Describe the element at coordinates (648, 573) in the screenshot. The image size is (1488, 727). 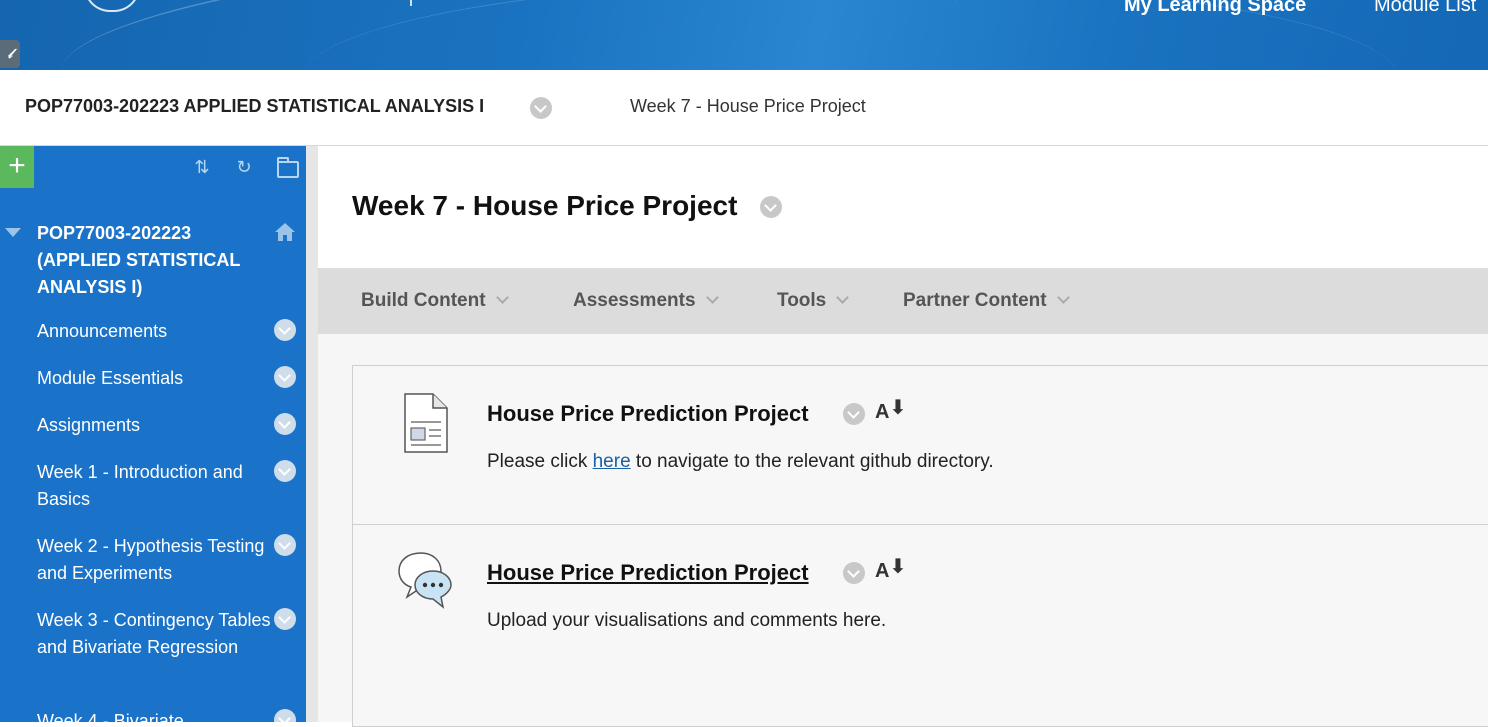
I see `discussion-title-link: House Price Prediction Project` at that location.